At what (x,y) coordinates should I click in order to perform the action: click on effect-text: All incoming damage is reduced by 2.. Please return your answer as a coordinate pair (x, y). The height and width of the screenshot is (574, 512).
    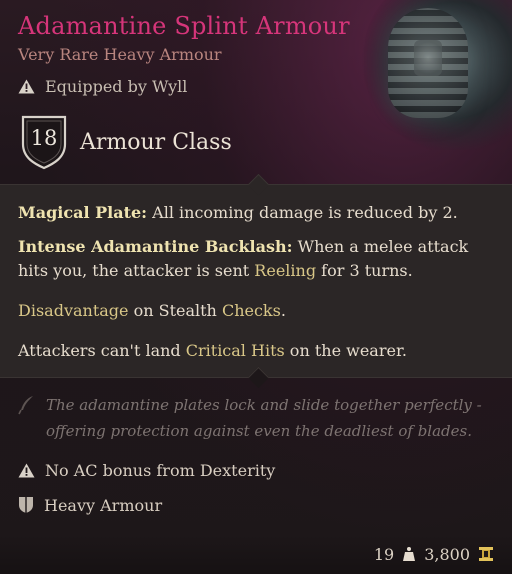
    Looking at the image, I should click on (302, 212).